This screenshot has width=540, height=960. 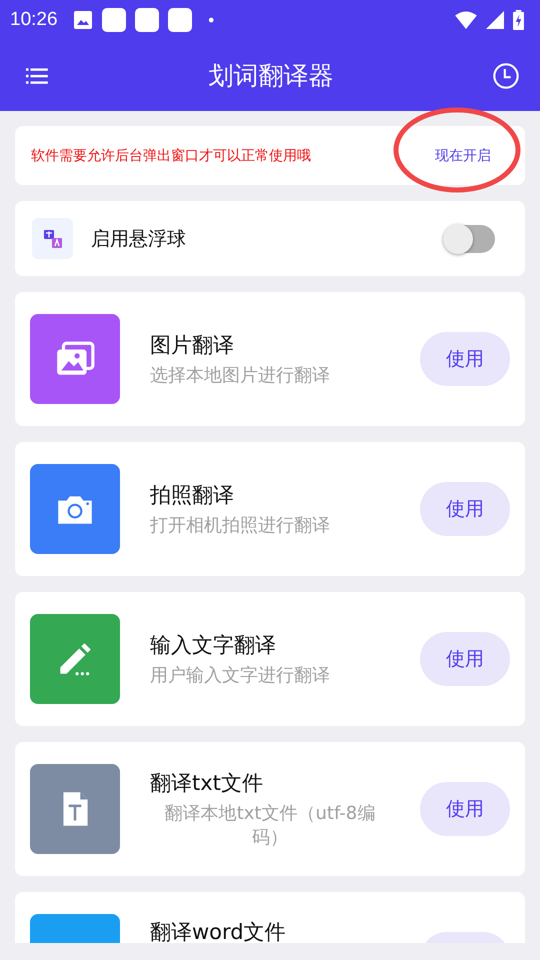 What do you see at coordinates (218, 931) in the screenshot?
I see `tool-title: 翻译word文件` at bounding box center [218, 931].